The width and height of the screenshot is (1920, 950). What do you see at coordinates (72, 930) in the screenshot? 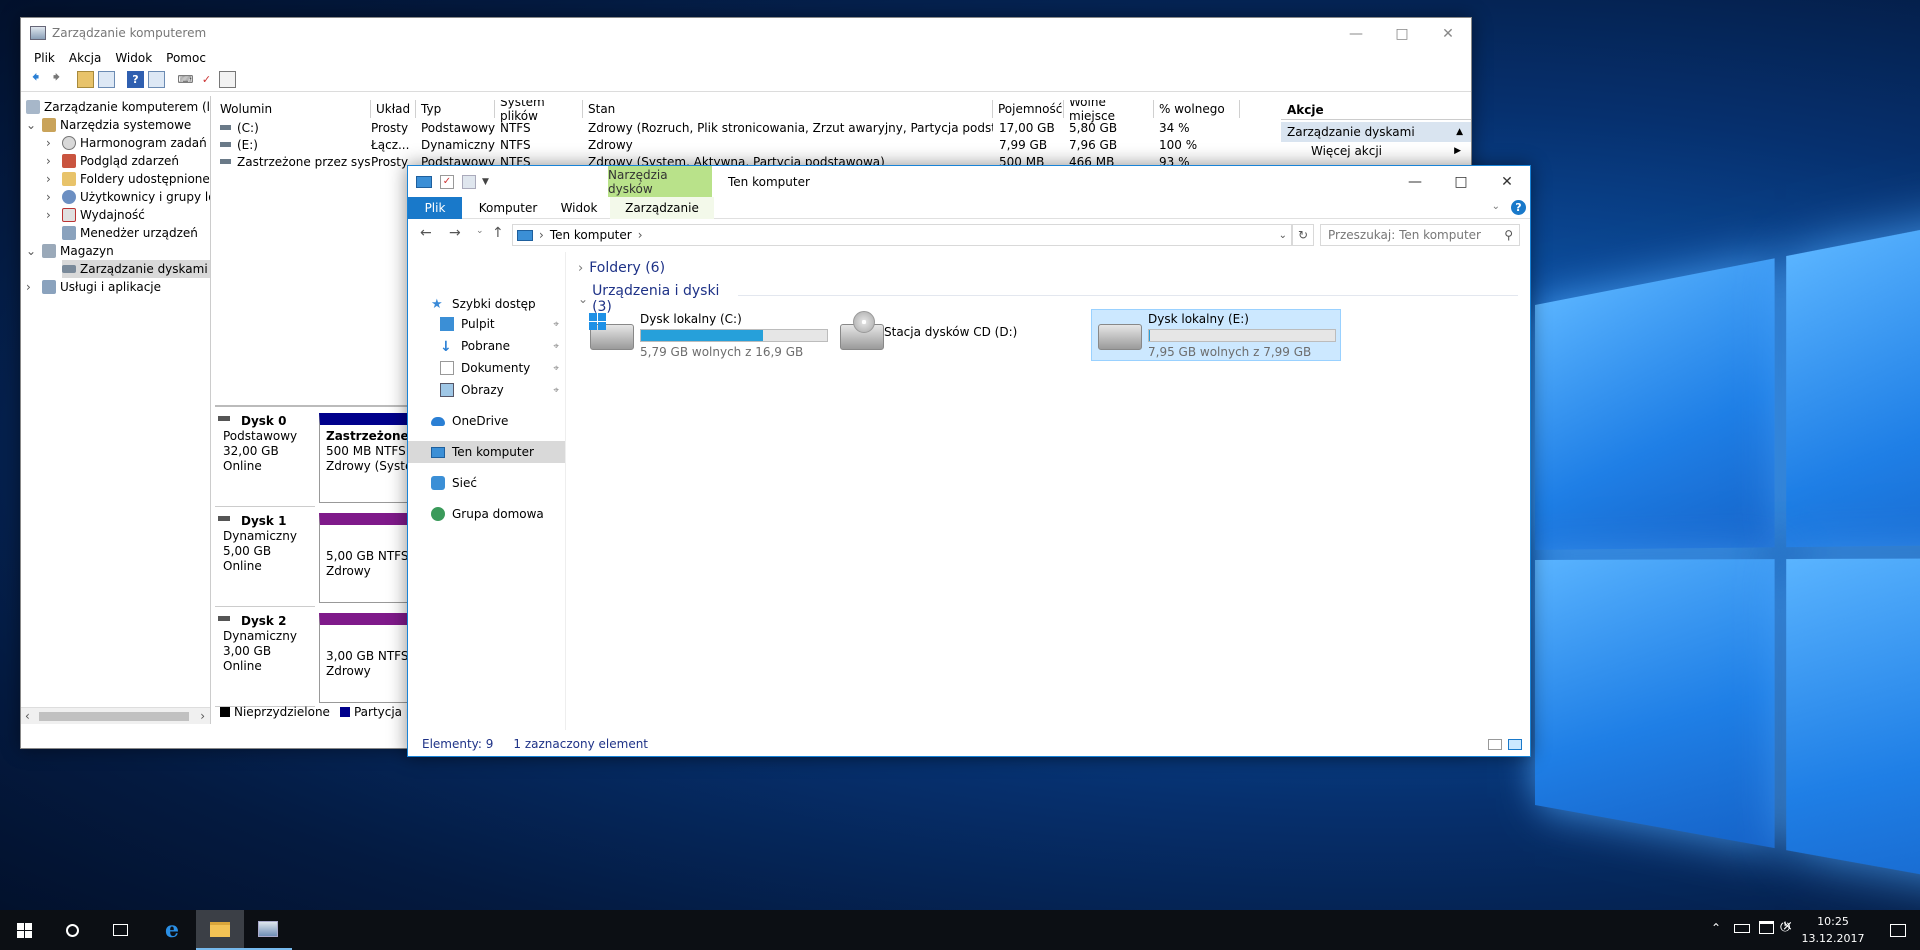
I see `search-button` at bounding box center [72, 930].